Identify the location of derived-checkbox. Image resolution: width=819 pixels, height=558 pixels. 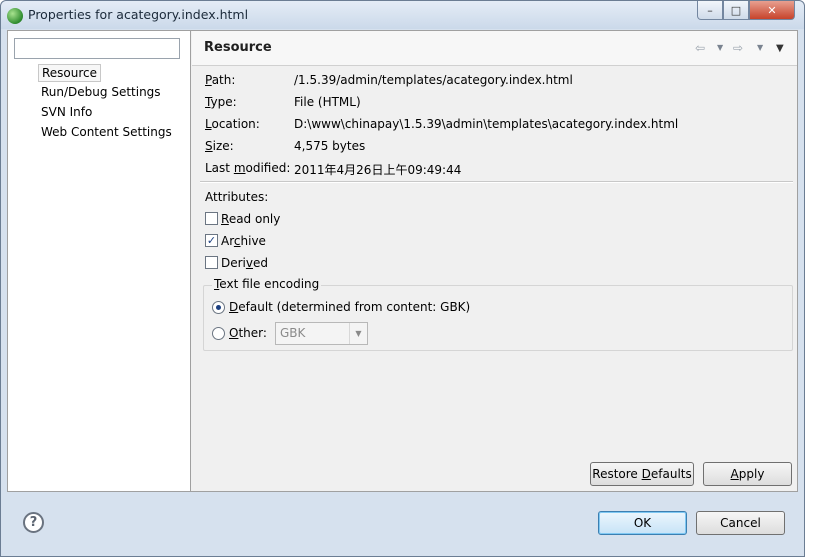
(211, 262).